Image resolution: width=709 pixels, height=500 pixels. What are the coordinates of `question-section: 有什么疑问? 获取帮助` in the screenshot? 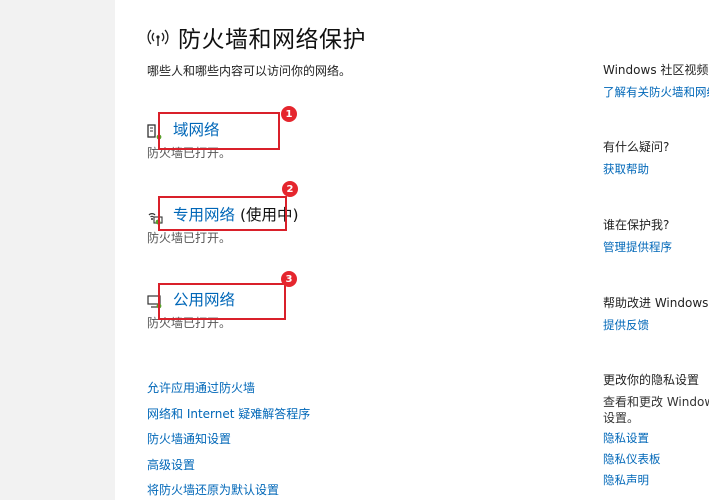 It's located at (656, 158).